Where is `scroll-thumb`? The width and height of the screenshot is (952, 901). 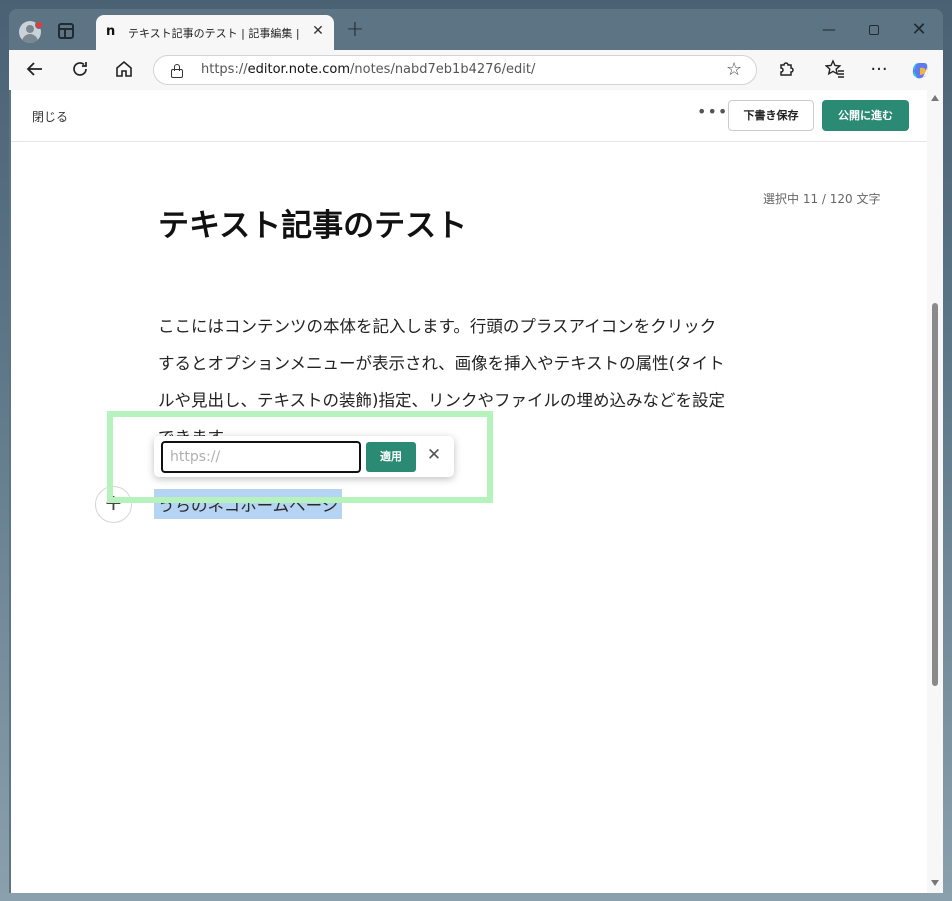 scroll-thumb is located at coordinates (935, 494).